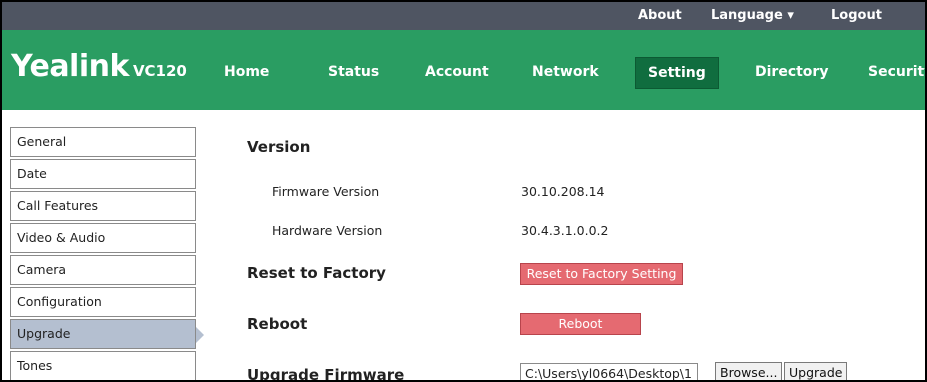 This screenshot has height=382, width=927. What do you see at coordinates (747, 15) in the screenshot?
I see `language-label: Language` at bounding box center [747, 15].